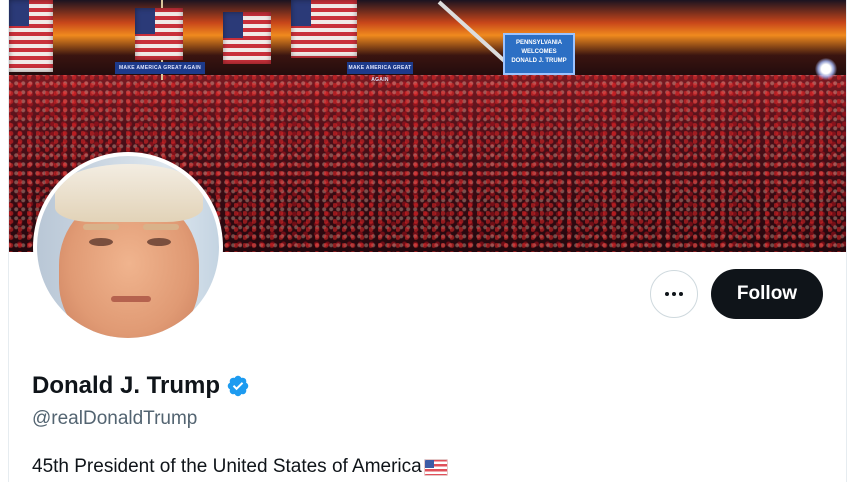 The image size is (857, 482). Describe the element at coordinates (115, 418) in the screenshot. I see `handle: @realDonaldTrump` at that location.